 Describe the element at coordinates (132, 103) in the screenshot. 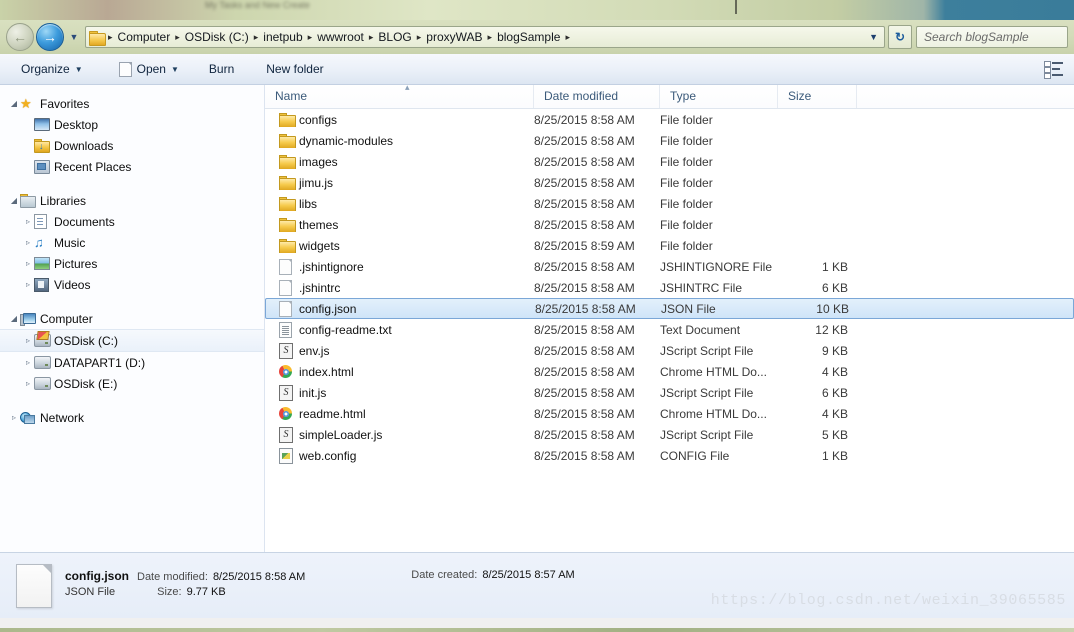

I see `sidebar-group-favorites: ◢ ★ Favorites` at that location.